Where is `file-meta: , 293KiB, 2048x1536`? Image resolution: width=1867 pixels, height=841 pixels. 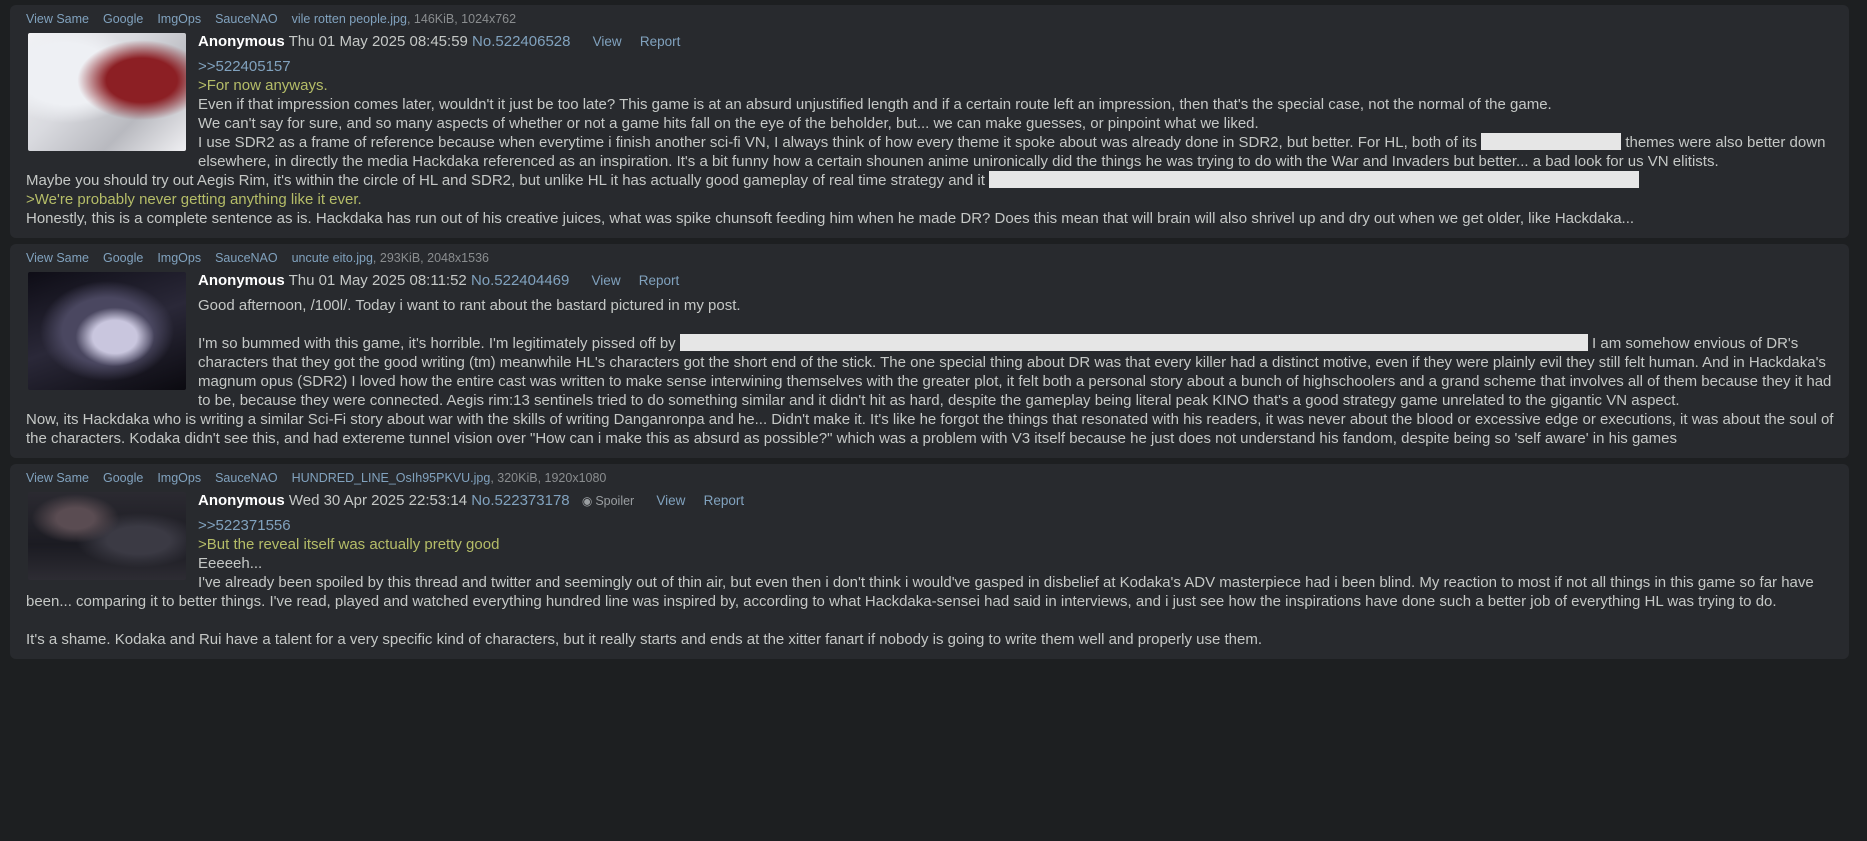
file-meta: , 293KiB, 2048x1536 is located at coordinates (430, 258).